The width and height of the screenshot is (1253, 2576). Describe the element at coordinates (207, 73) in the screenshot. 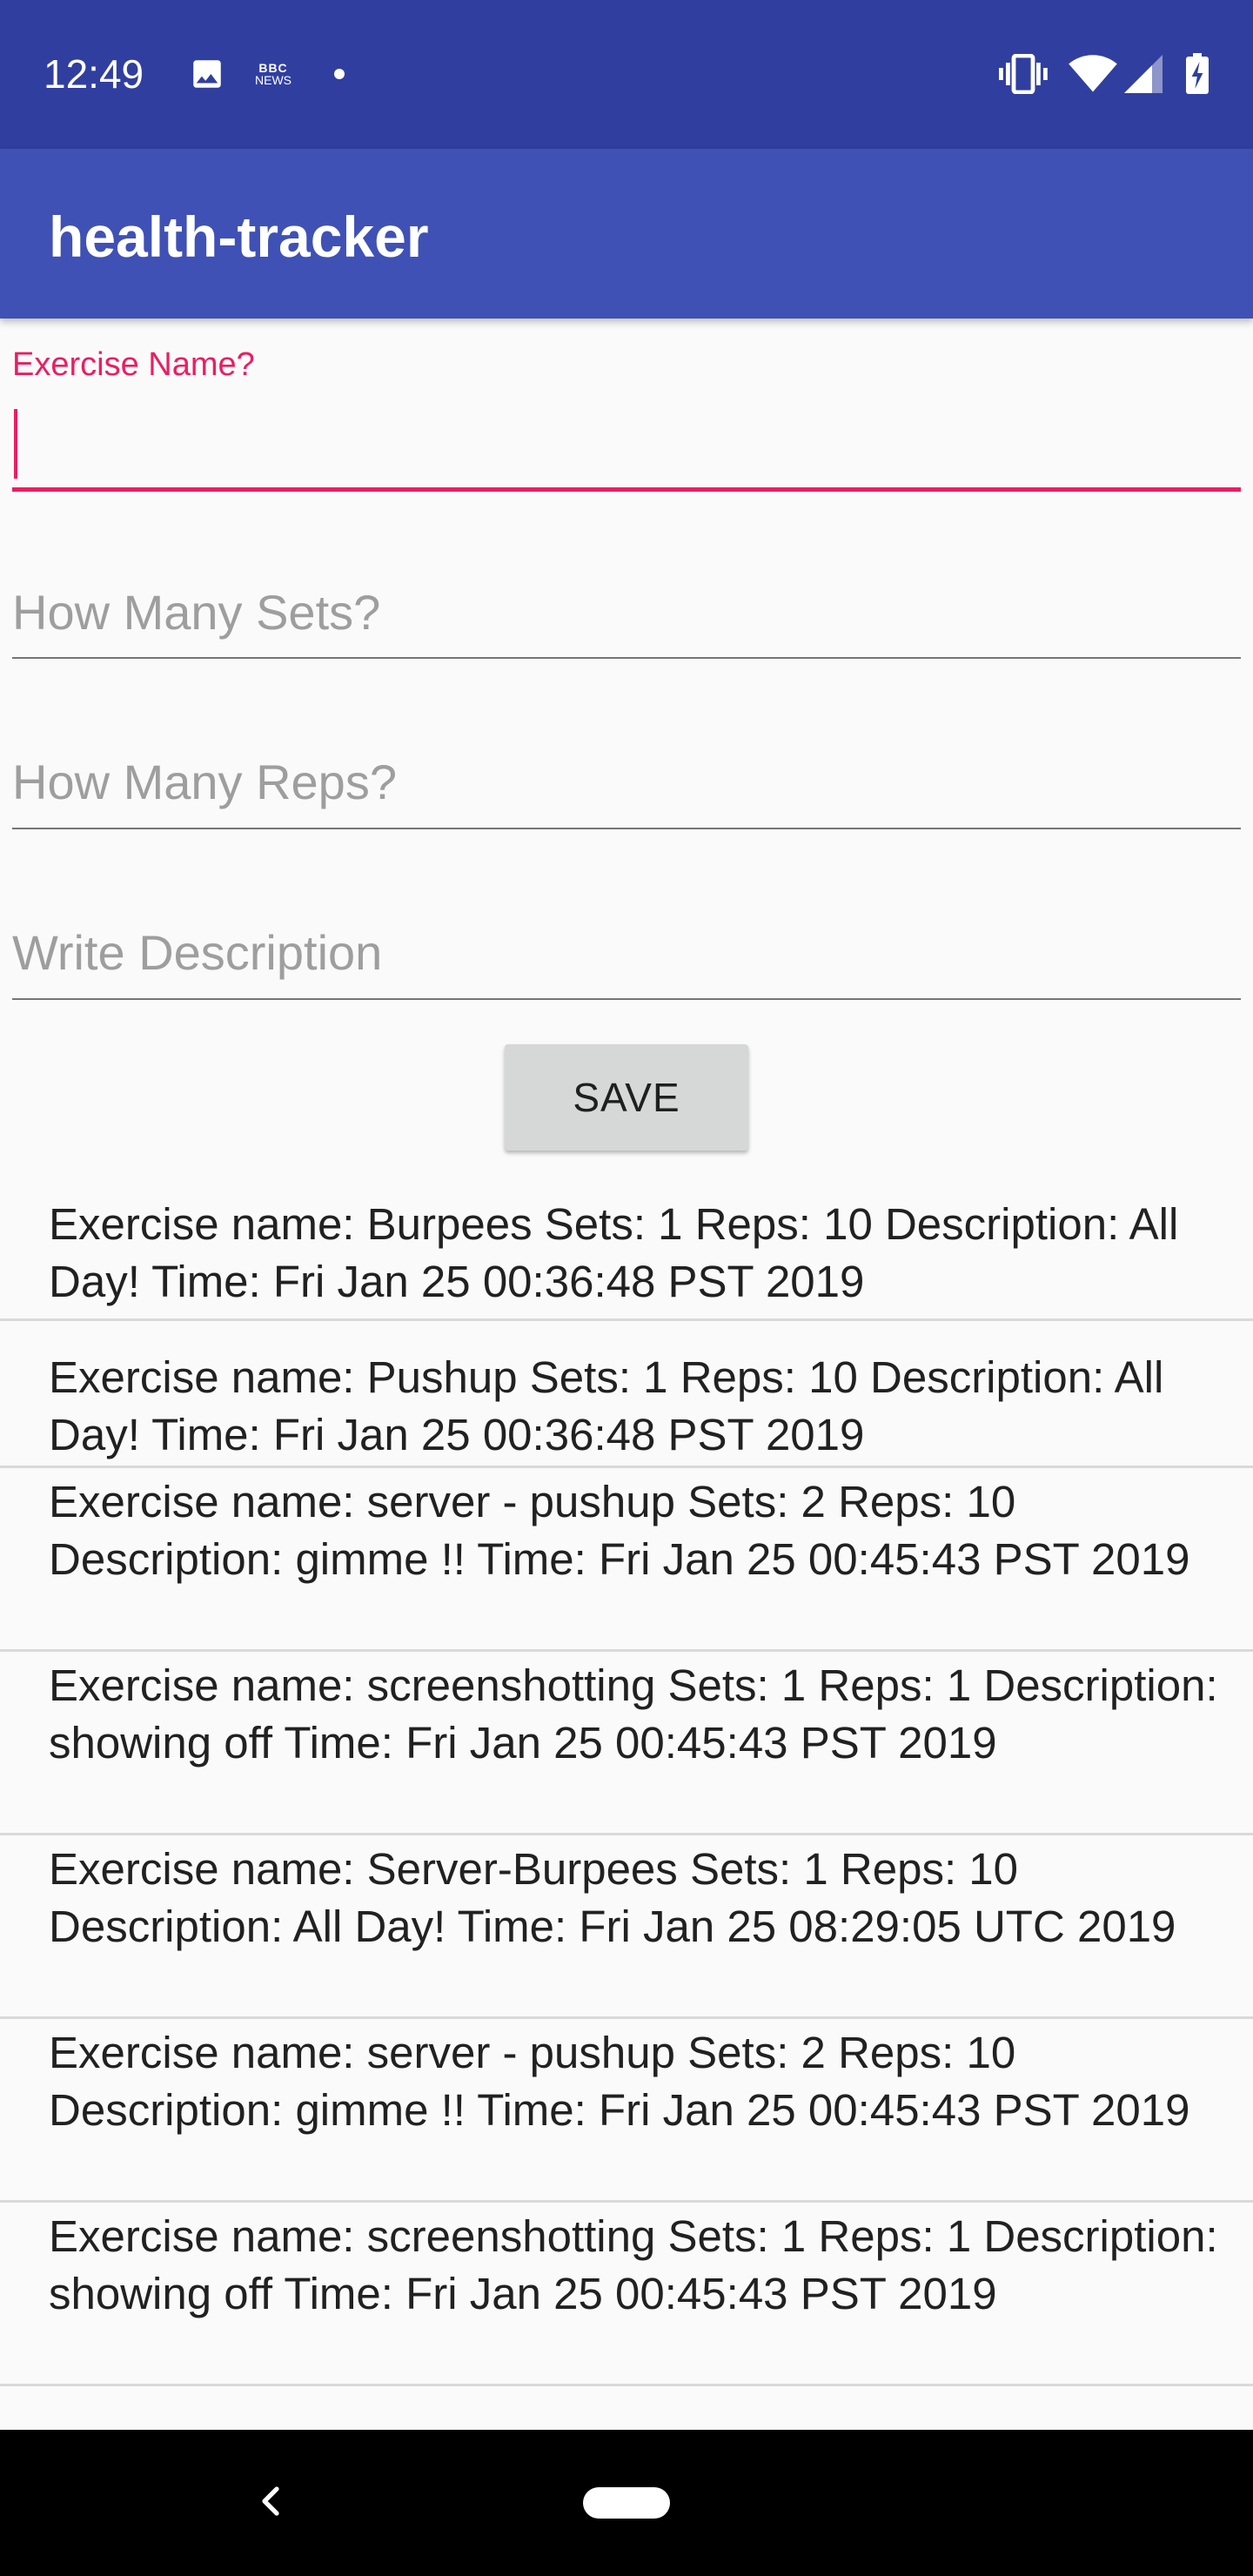

I see `image-icon` at that location.